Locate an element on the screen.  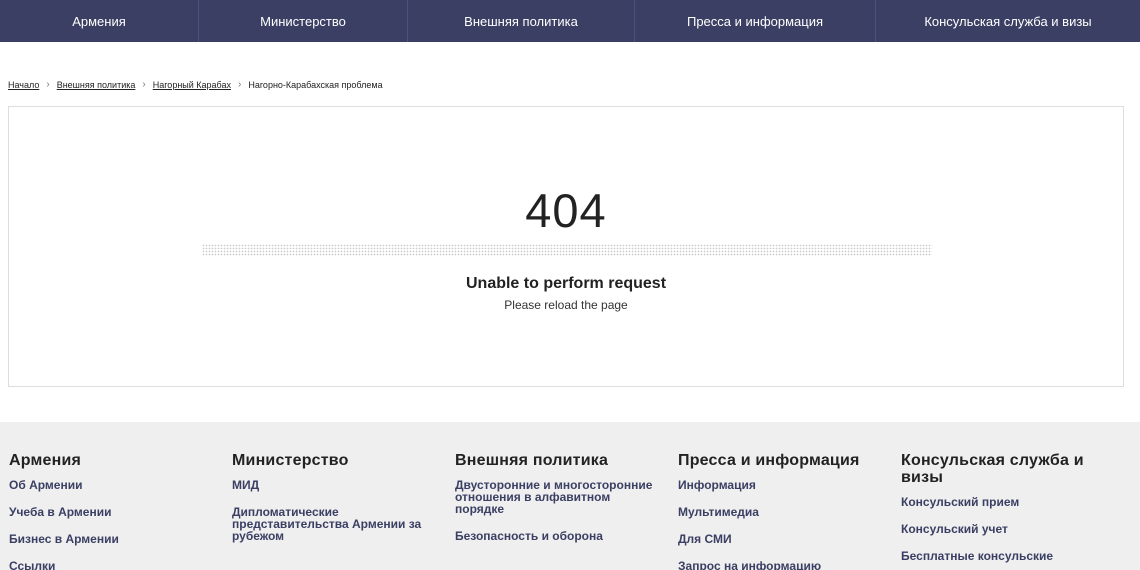
error-title: Unable to perform request is located at coordinates (566, 283).